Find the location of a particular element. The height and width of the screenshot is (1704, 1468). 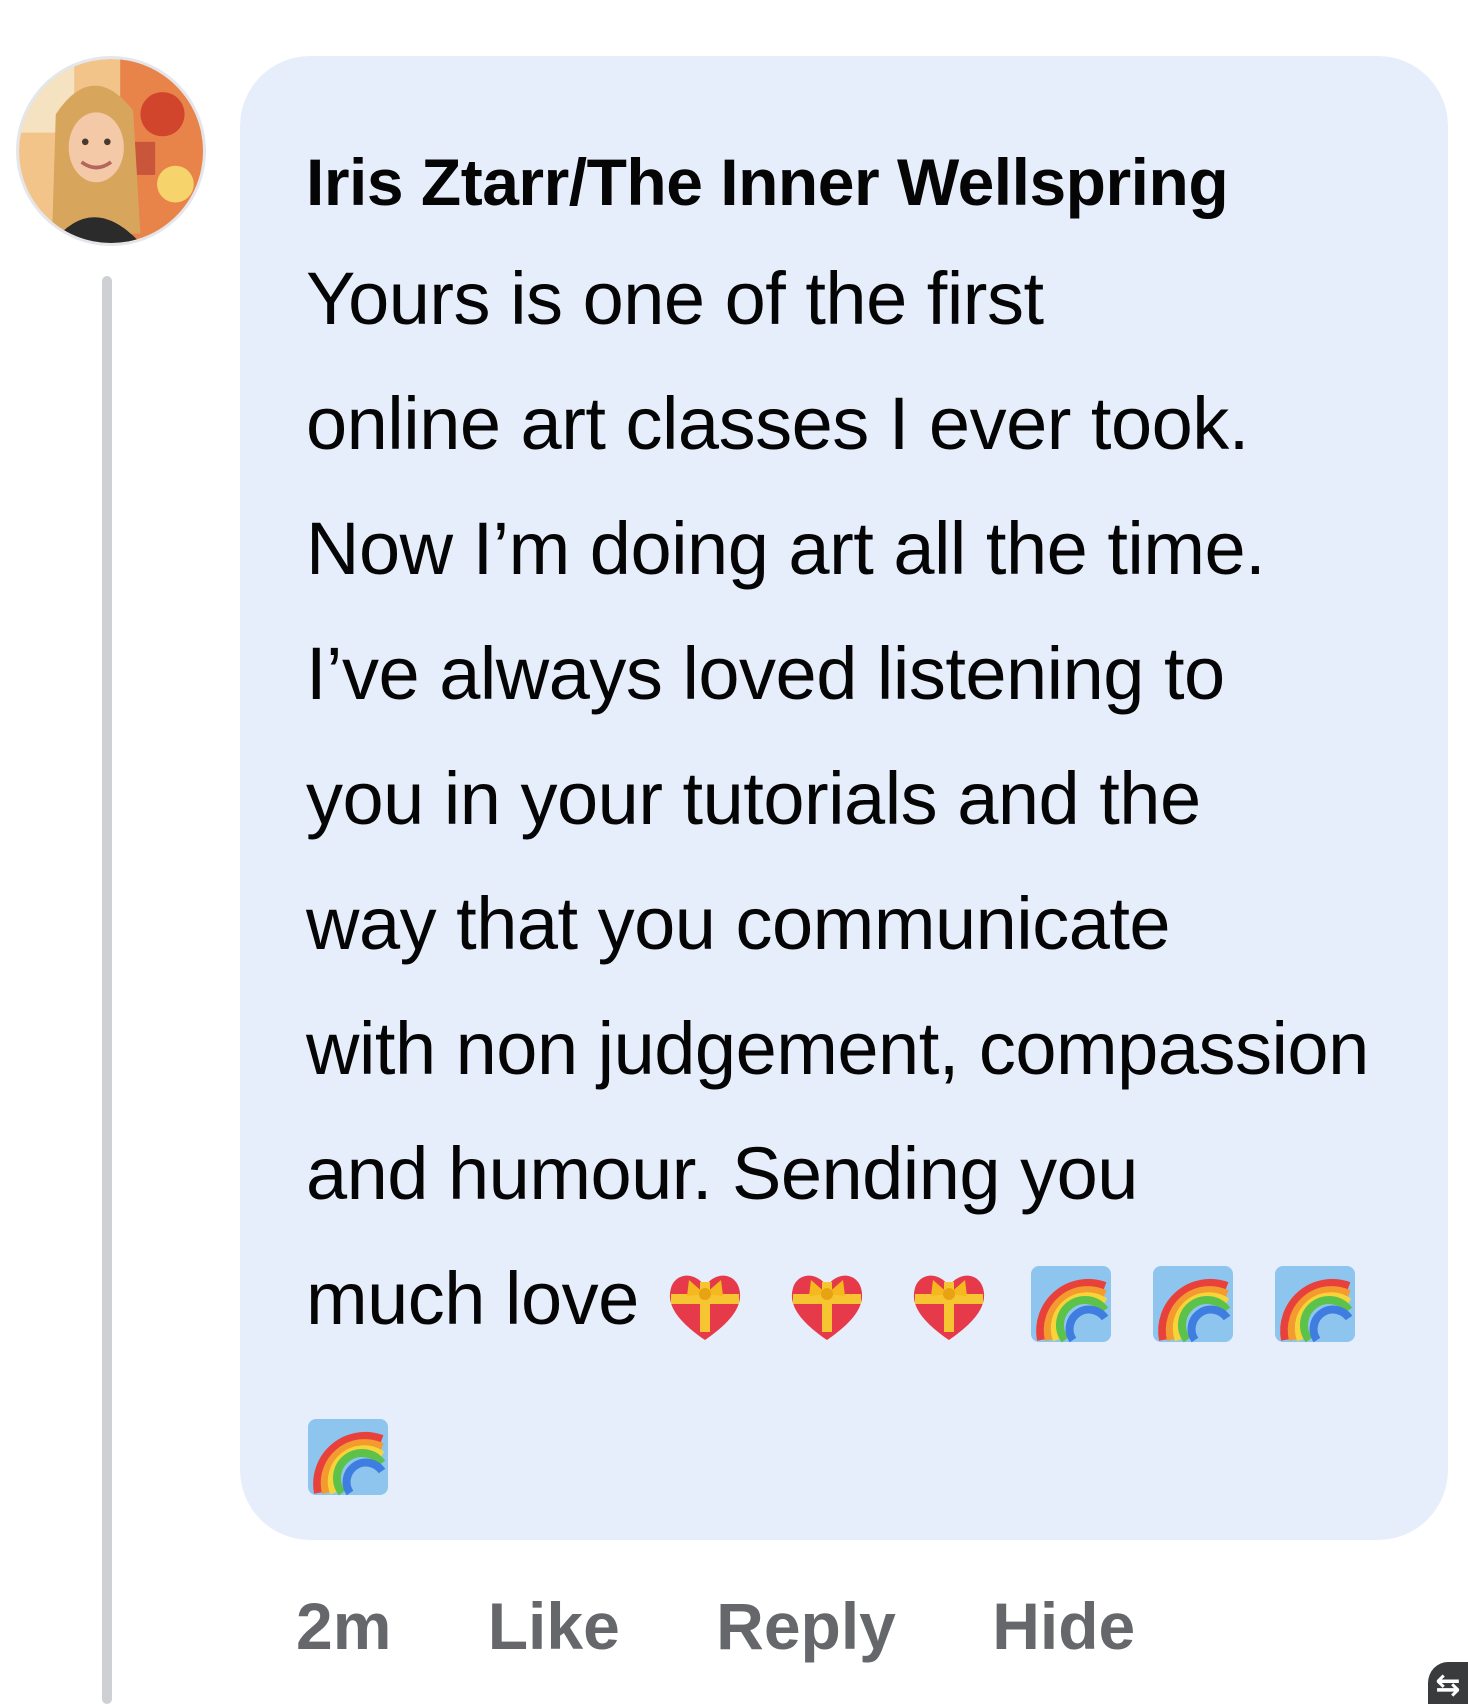

comment-line: Now I’m doing art all the time. is located at coordinates (786, 548).